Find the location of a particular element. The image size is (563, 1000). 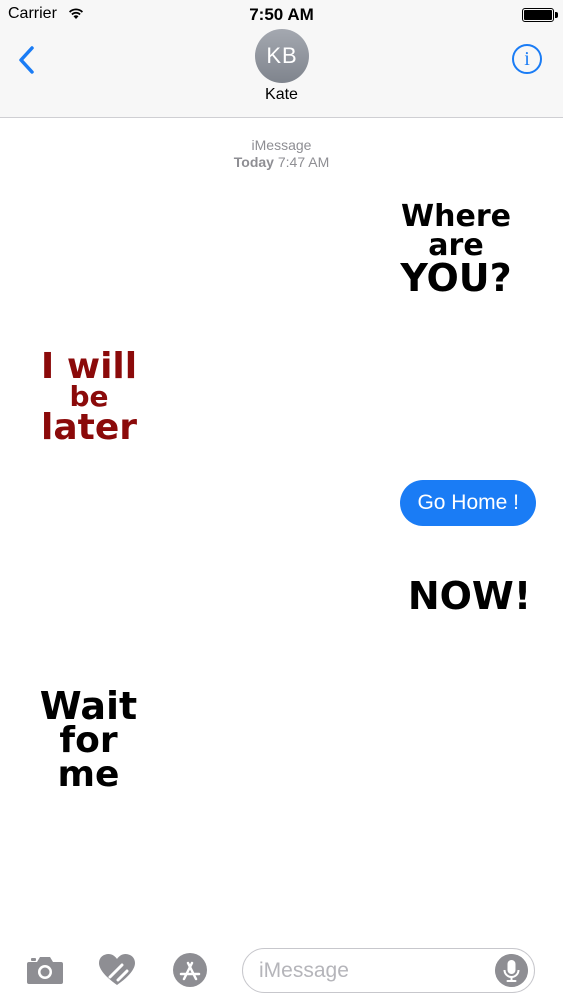

info-icon: i is located at coordinates (527, 59).